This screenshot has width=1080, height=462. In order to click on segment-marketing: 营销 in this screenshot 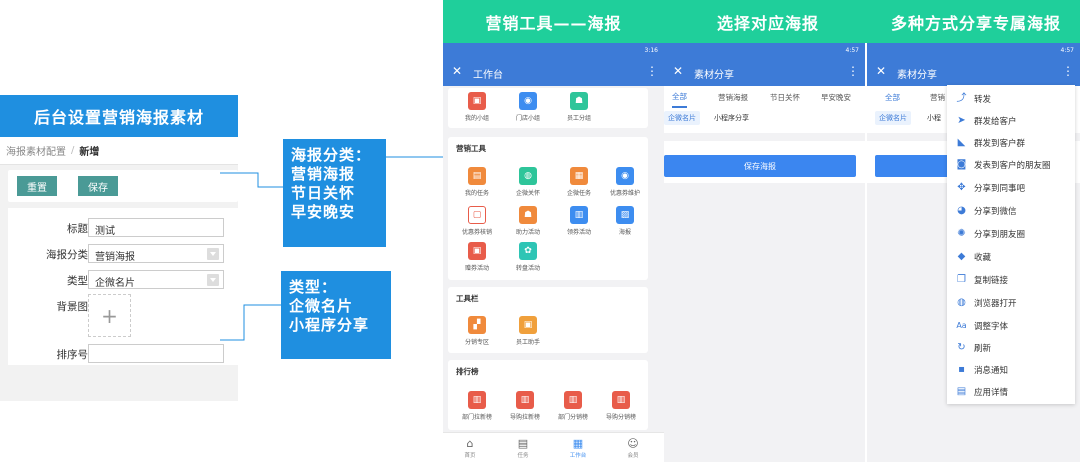, I will do `click(937, 97)`.